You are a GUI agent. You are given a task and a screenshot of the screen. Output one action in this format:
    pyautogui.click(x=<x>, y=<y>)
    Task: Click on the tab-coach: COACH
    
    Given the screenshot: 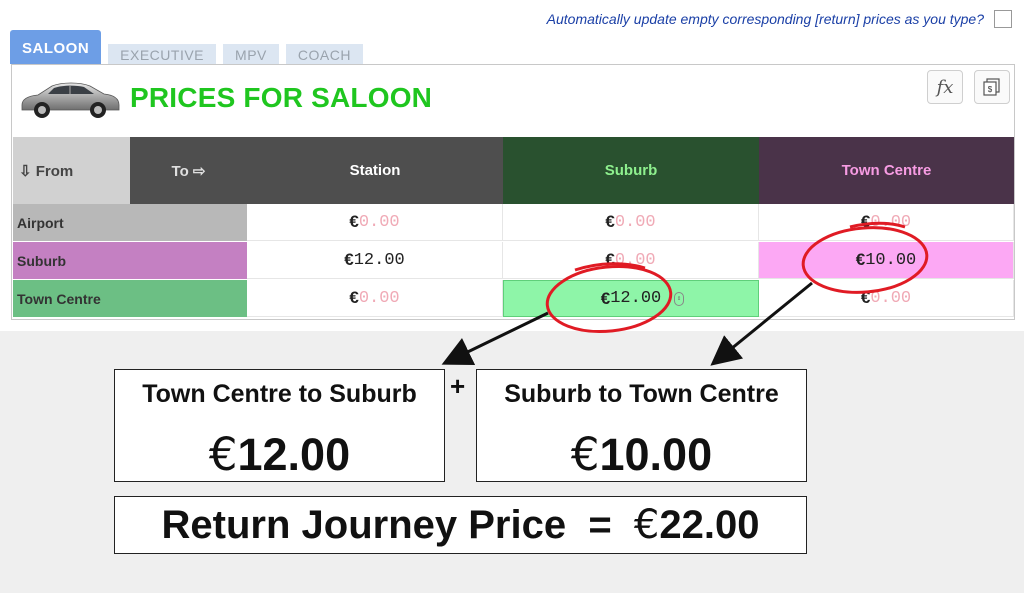 What is the action you would take?
    pyautogui.click(x=324, y=54)
    